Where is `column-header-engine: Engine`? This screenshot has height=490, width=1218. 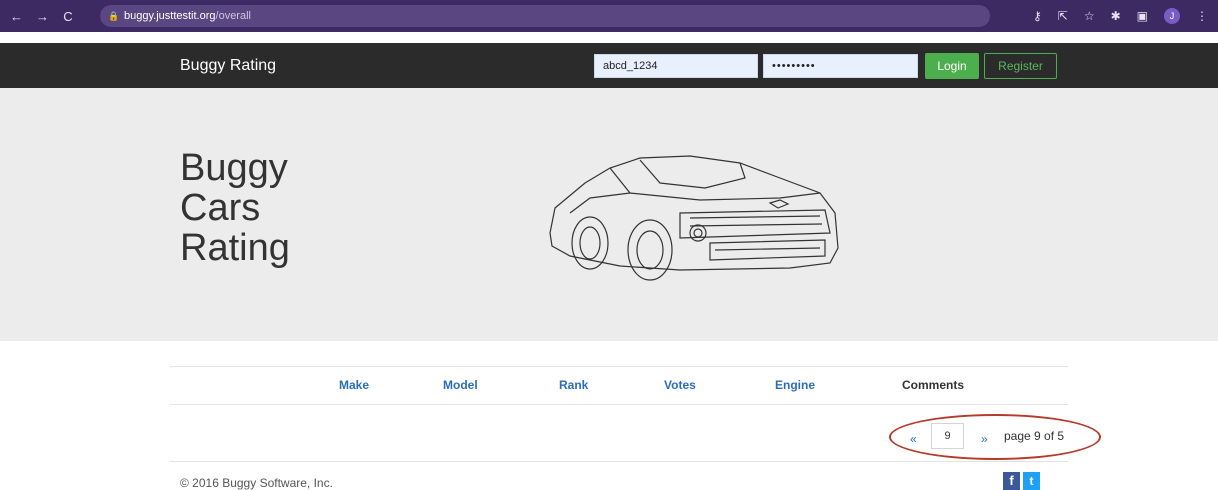
column-header-engine: Engine is located at coordinates (795, 385).